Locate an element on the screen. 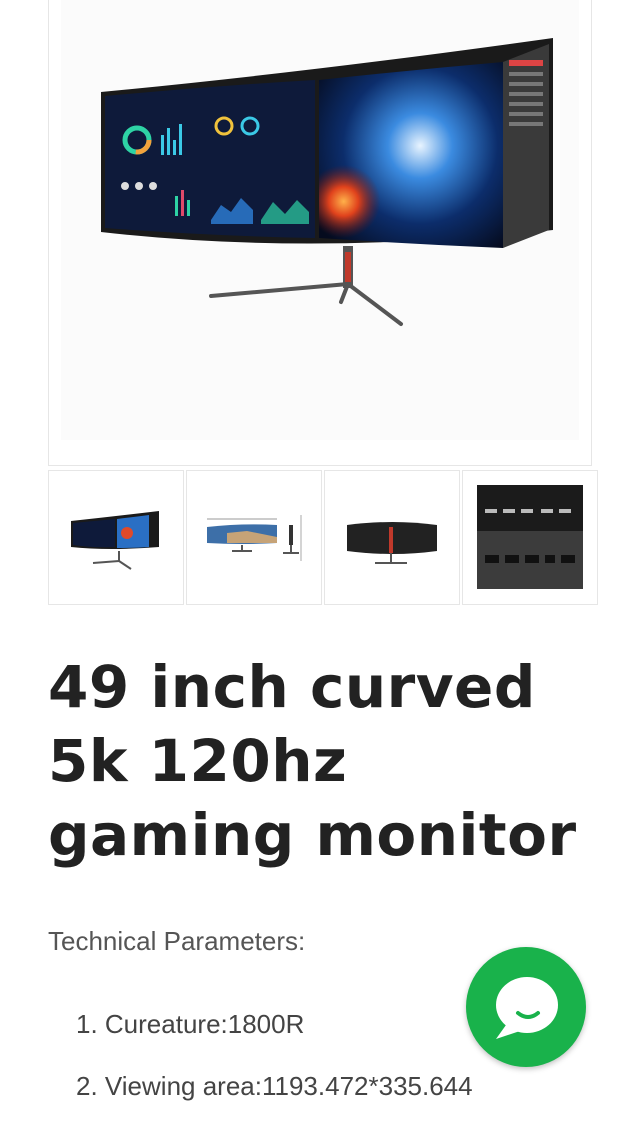 The height and width of the screenshot is (1130, 640). chat-bubble-icon is located at coordinates (527, 1008).